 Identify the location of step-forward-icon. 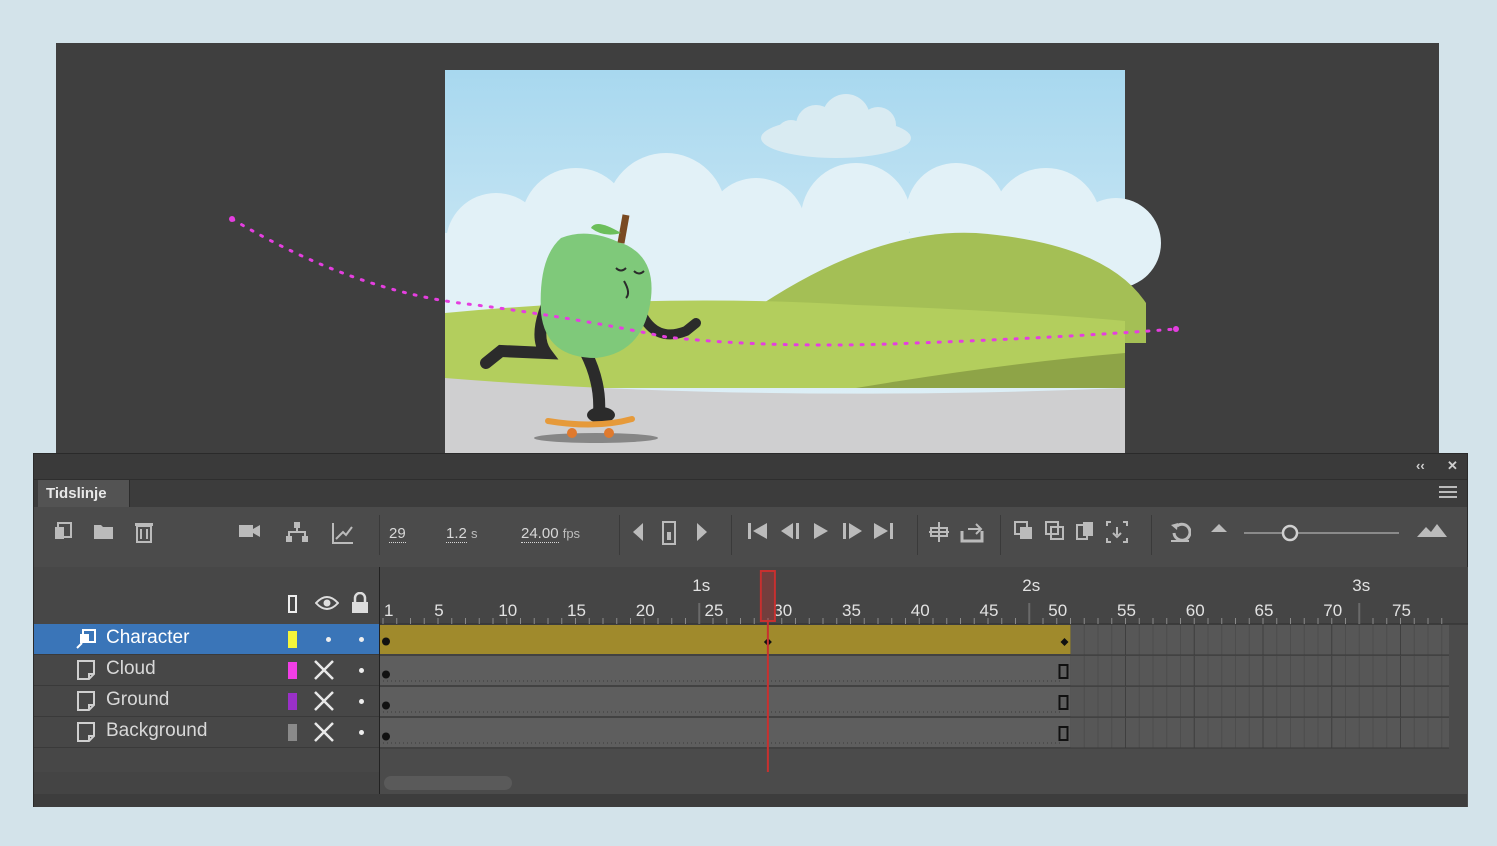
(852, 531).